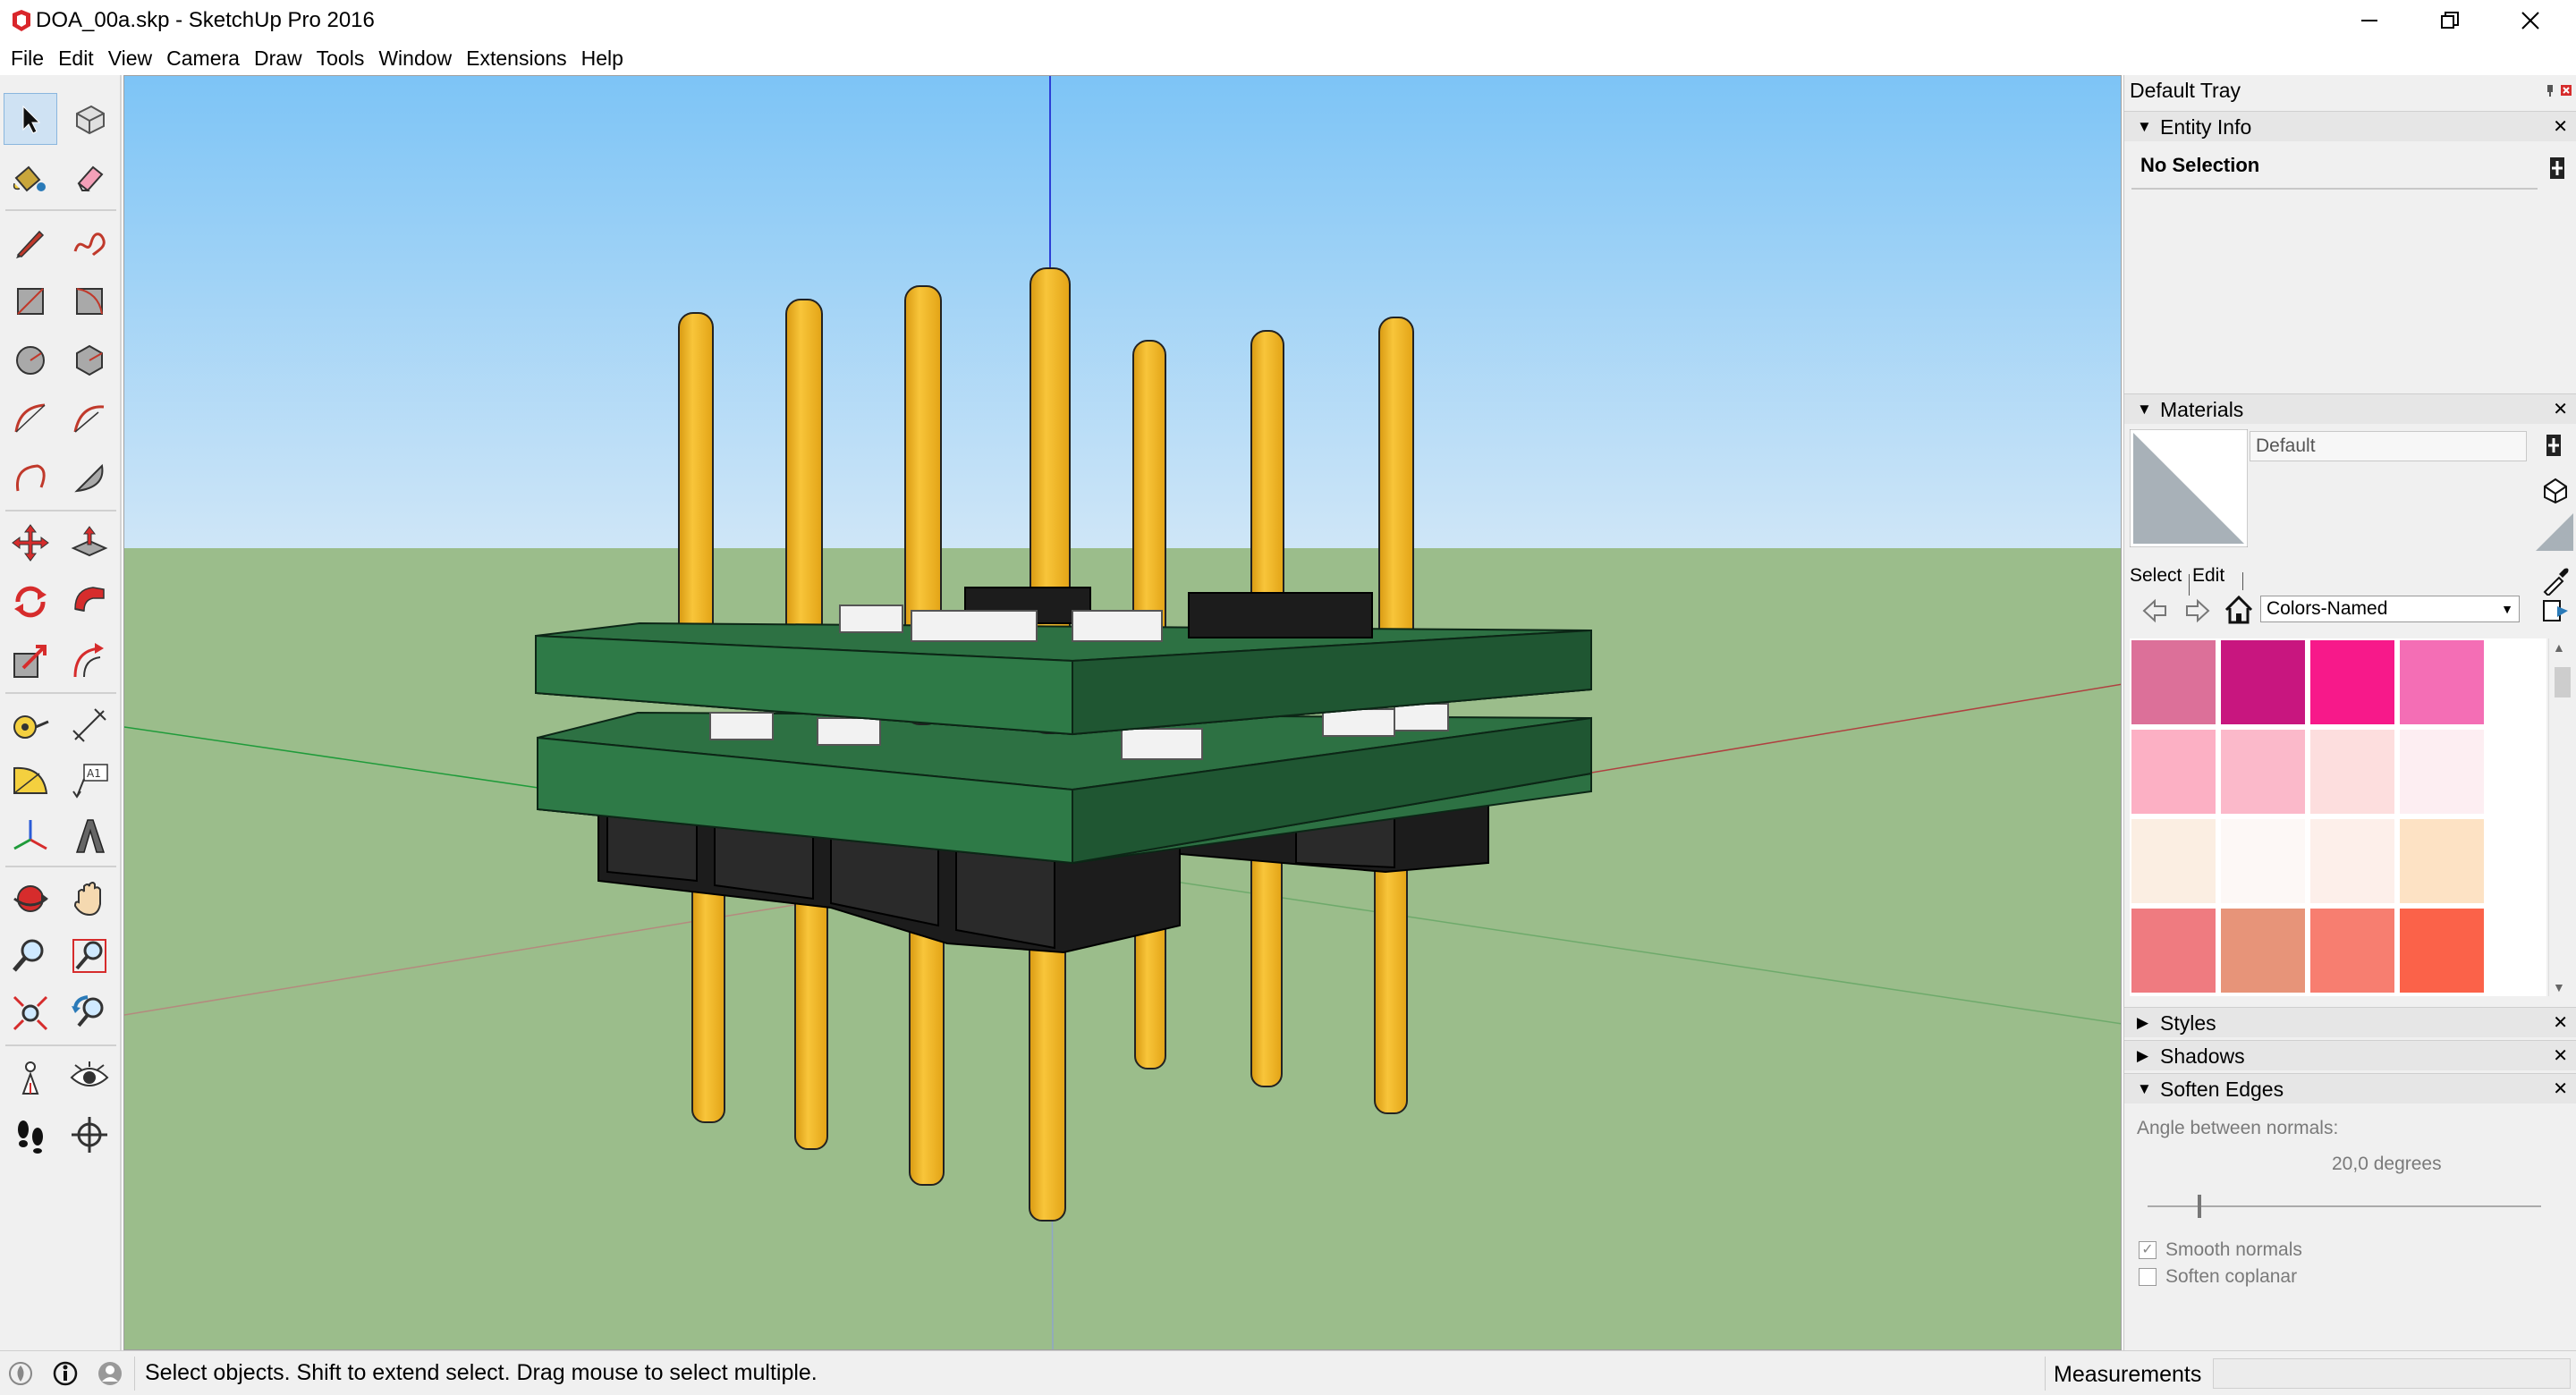  I want to click on scroll-down-icon: ▼, so click(2559, 987).